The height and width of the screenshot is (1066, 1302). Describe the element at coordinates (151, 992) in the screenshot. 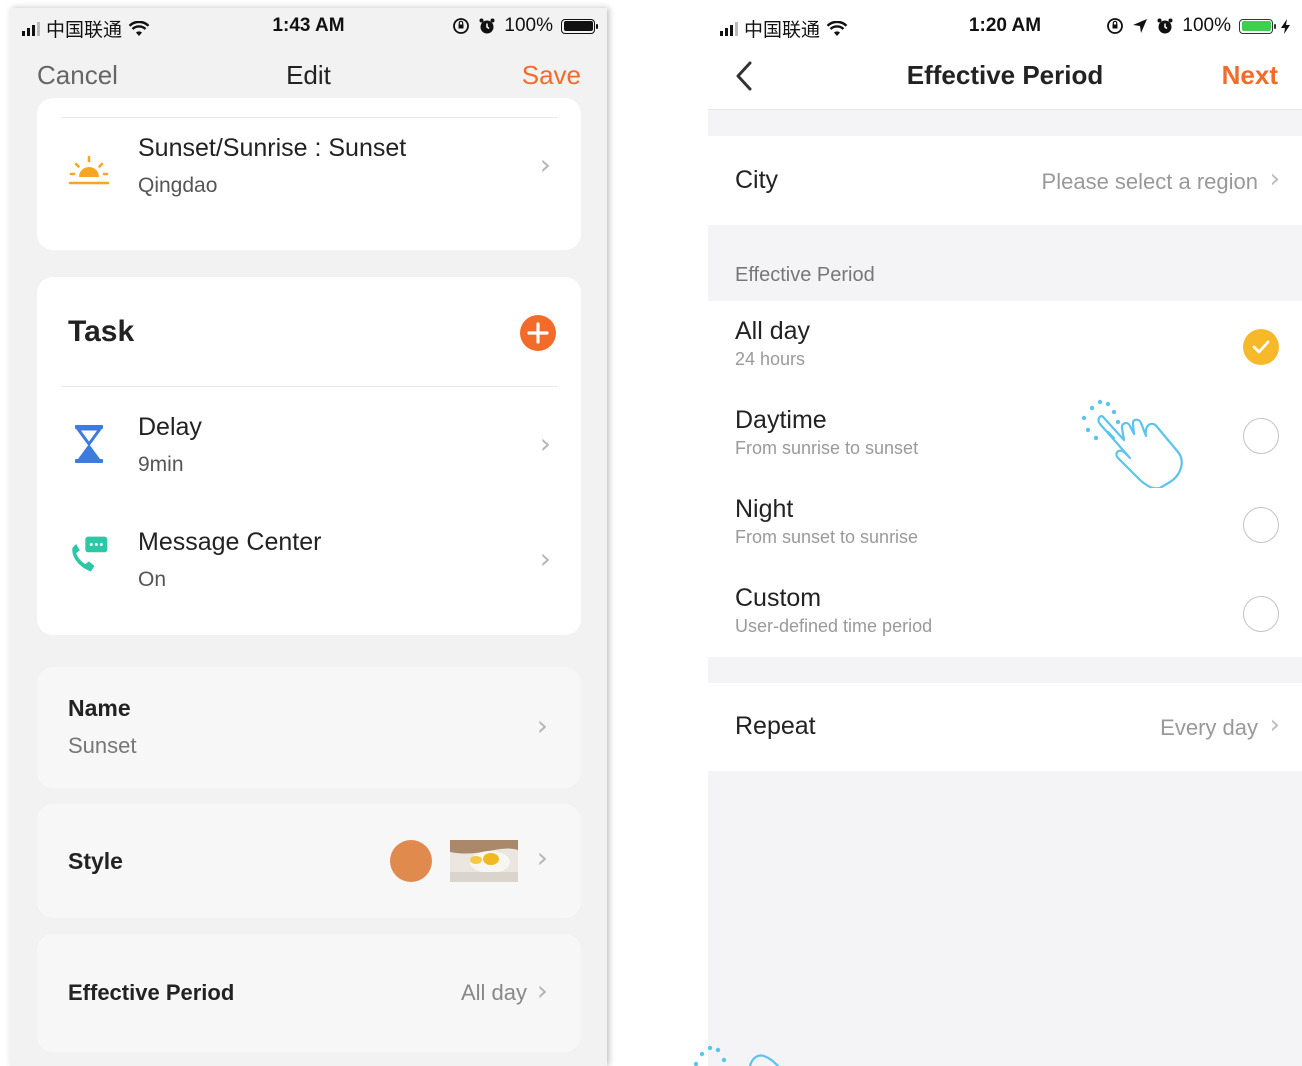

I see `effective-period-label: Effective Period` at that location.